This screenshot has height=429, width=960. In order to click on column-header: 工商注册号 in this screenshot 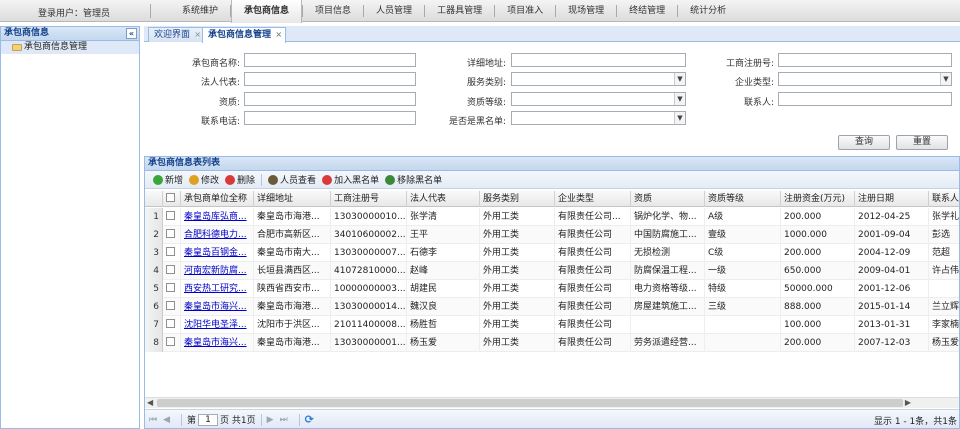, I will do `click(369, 199)`.